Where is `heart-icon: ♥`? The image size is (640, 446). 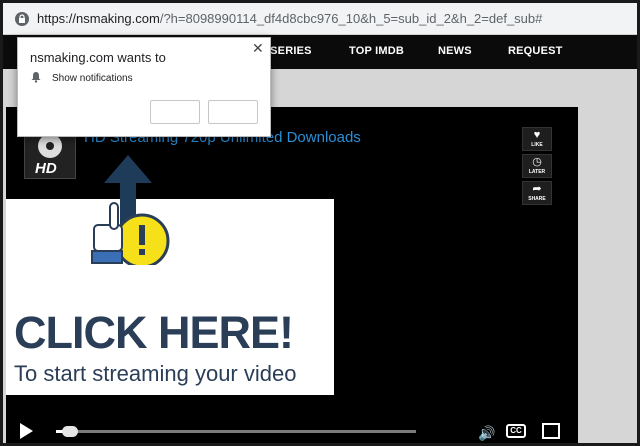 heart-icon: ♥ is located at coordinates (537, 135).